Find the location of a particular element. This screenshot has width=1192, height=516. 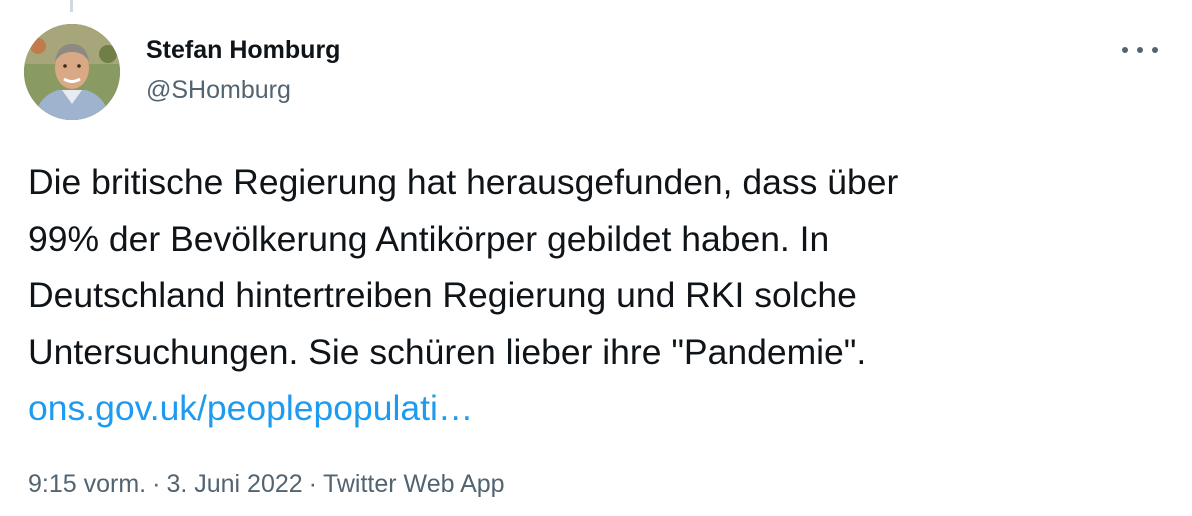

tweet-timestamp-time: 9:15 vorm. is located at coordinates (87, 484).